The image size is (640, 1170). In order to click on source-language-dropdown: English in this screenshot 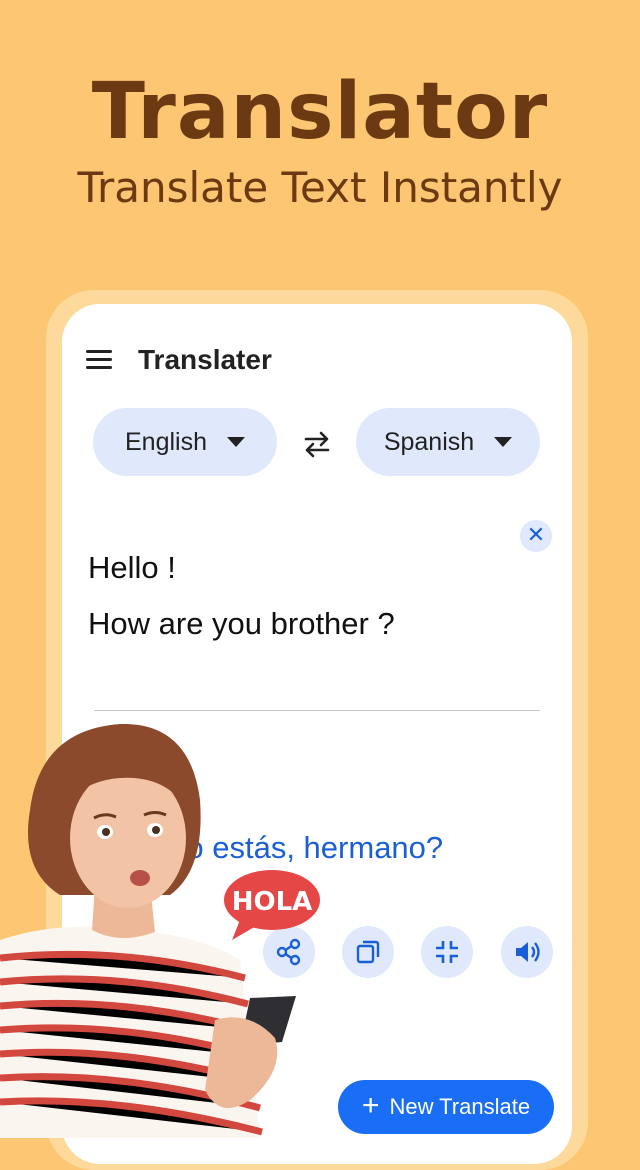, I will do `click(185, 442)`.